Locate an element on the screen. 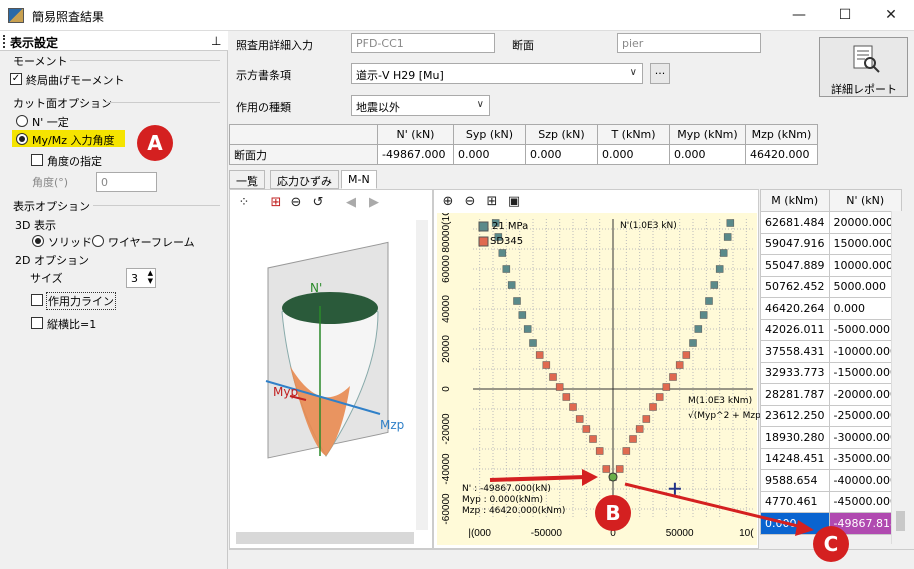 The width and height of the screenshot is (914, 569). callout-b: B is located at coordinates (613, 513).